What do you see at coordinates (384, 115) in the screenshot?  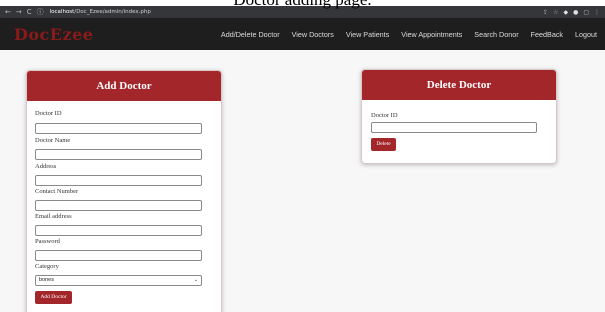 I see `delete-doctor-id-label: Doctor ID` at bounding box center [384, 115].